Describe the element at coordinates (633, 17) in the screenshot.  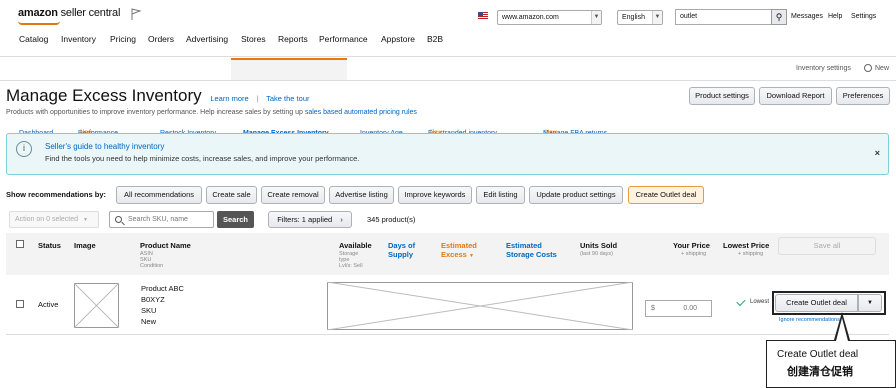
I see `language-value: English` at that location.